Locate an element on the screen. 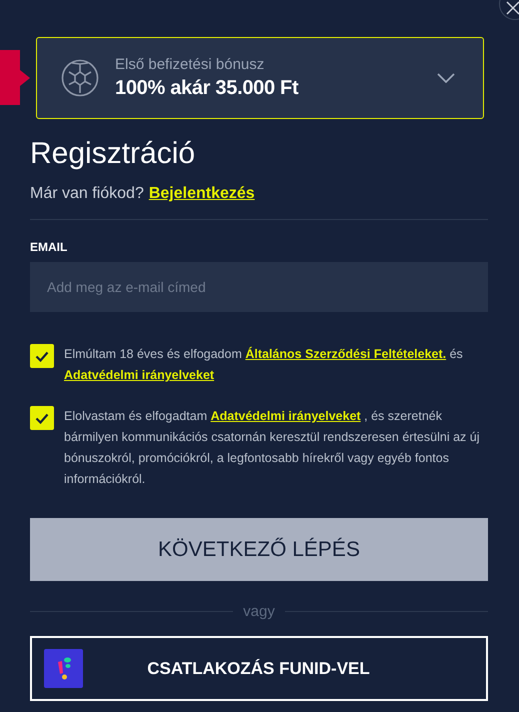 This screenshot has height=712, width=519. ball-icon is located at coordinates (80, 78).